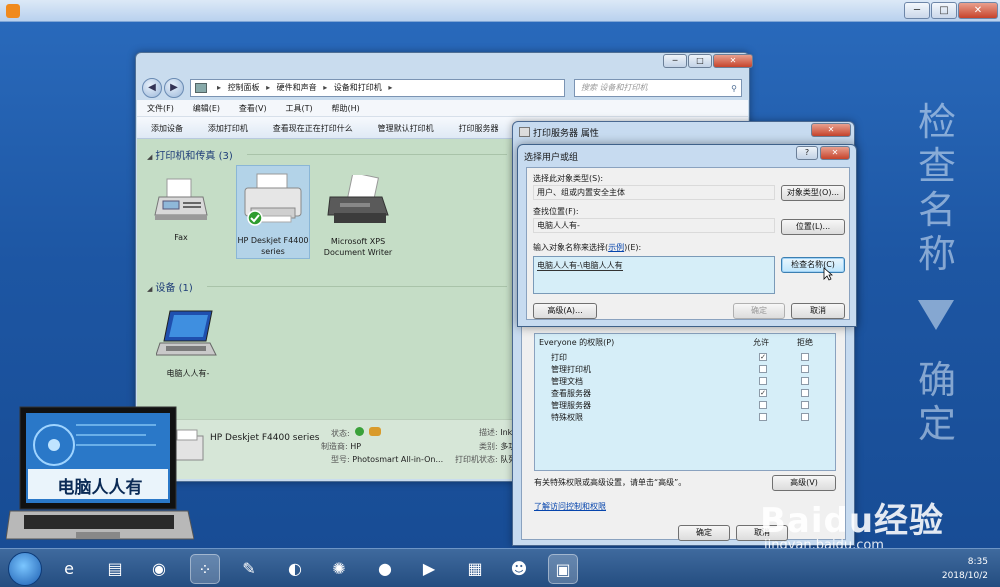  Describe the element at coordinates (616, 247) in the screenshot. I see `examples-link: 示例` at that location.